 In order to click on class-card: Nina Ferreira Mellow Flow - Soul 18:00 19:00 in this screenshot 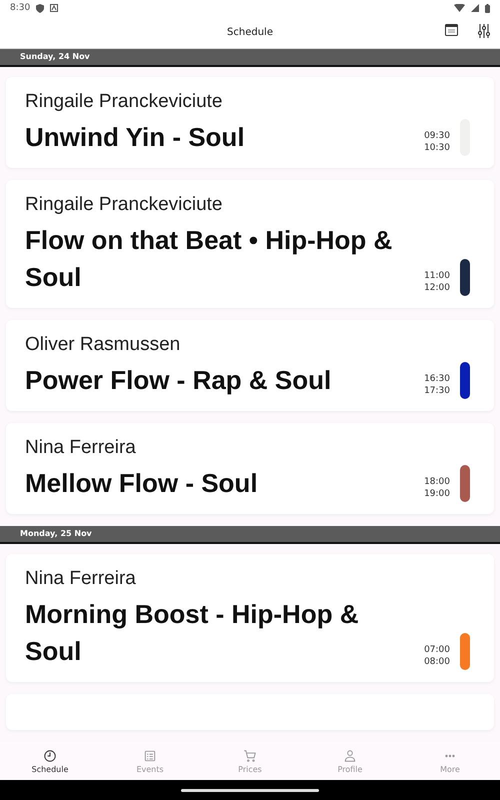, I will do `click(250, 468)`.